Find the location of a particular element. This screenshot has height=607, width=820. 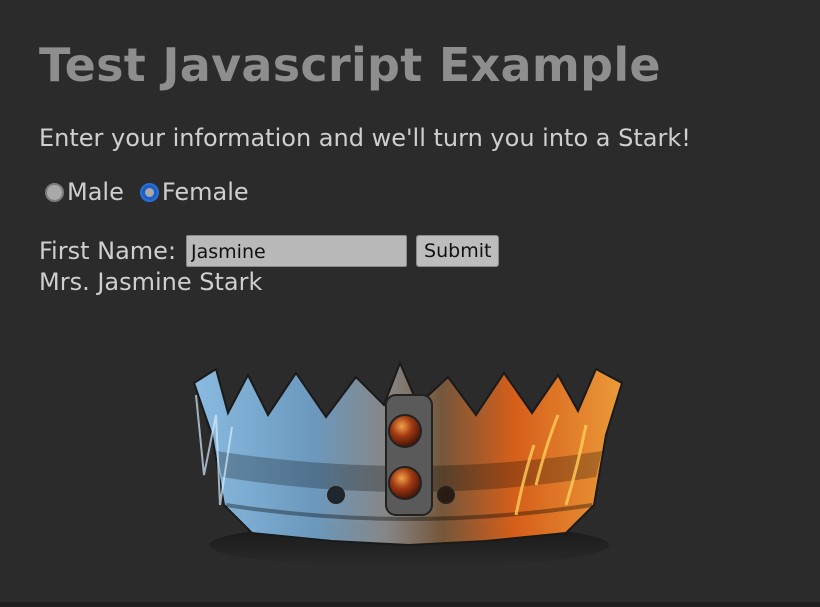

gender-radio-group: Male Female is located at coordinates (155, 192).